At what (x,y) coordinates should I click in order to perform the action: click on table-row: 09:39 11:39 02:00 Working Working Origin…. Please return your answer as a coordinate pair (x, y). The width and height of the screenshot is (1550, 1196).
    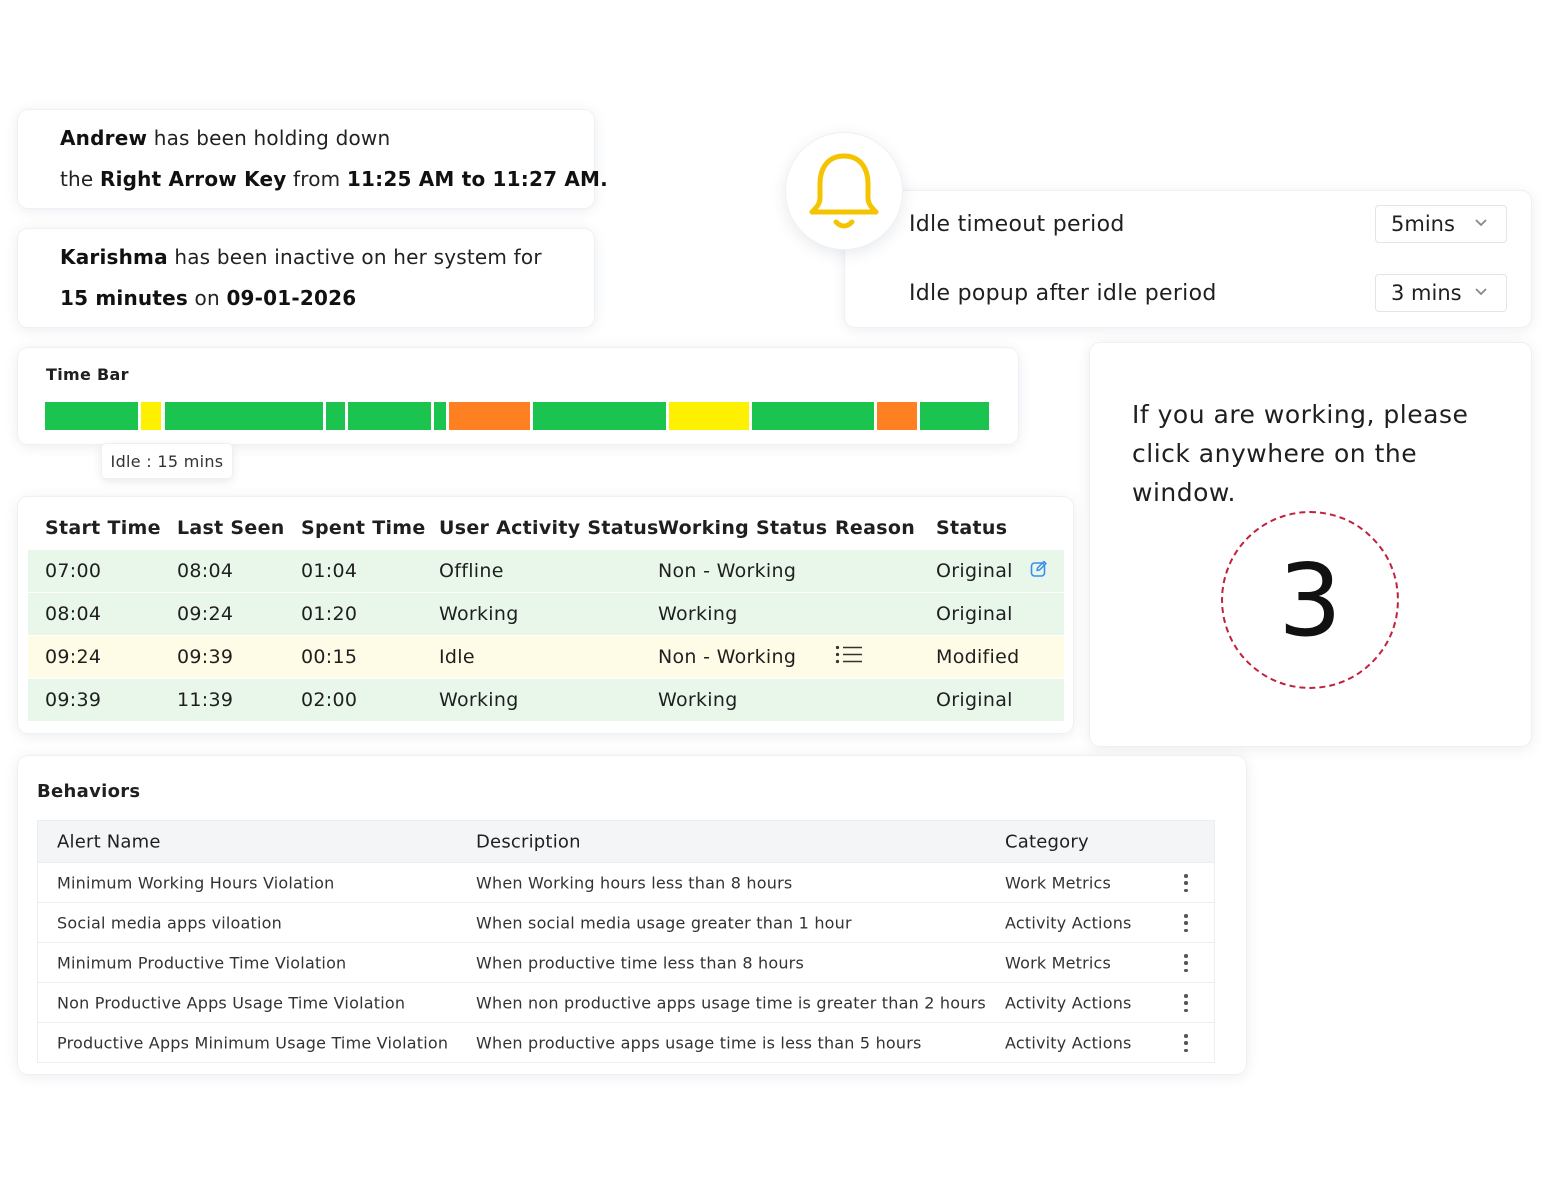
    Looking at the image, I should click on (546, 699).